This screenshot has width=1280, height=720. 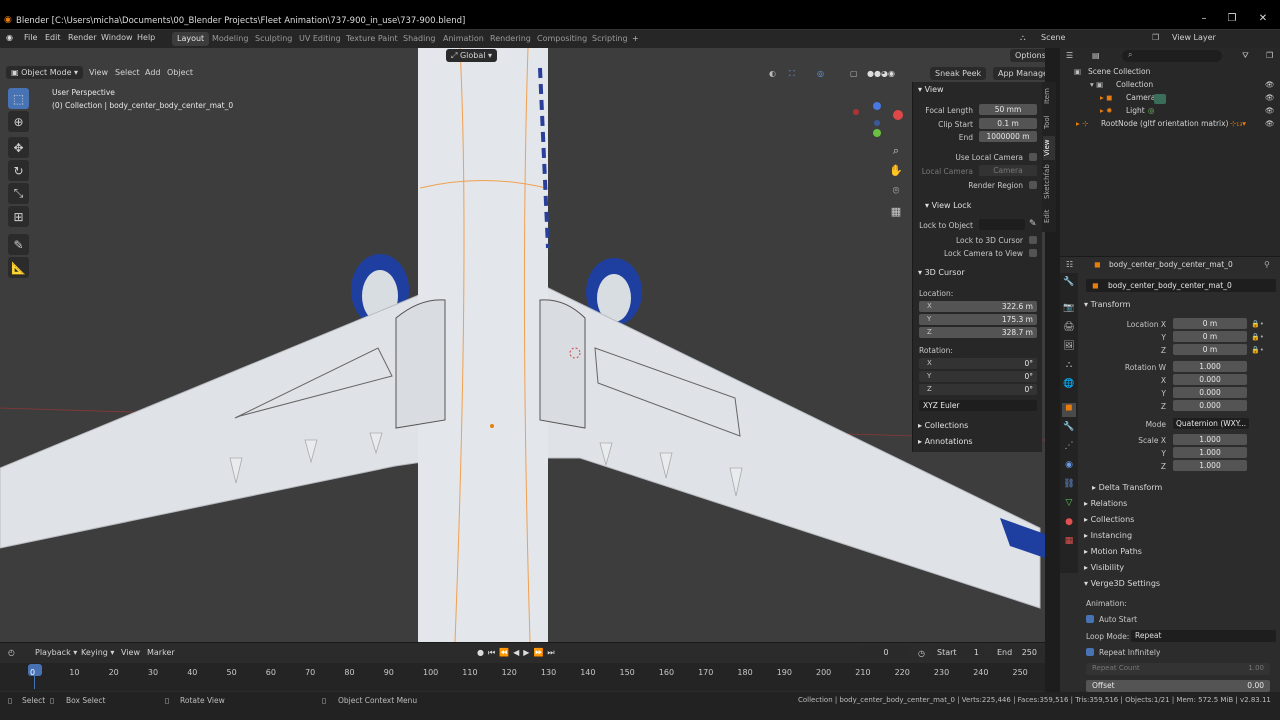 I want to click on cursor-rot-z-field: 0°, so click(x=978, y=389).